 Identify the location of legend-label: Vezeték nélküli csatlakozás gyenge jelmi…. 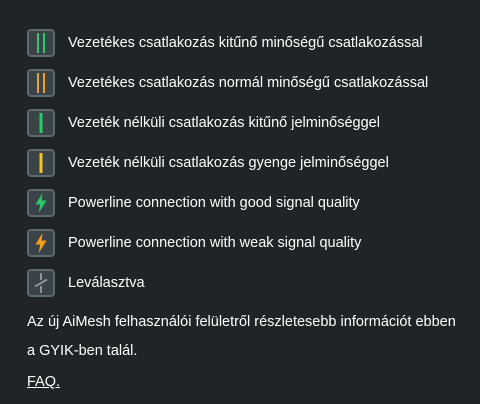
(228, 163).